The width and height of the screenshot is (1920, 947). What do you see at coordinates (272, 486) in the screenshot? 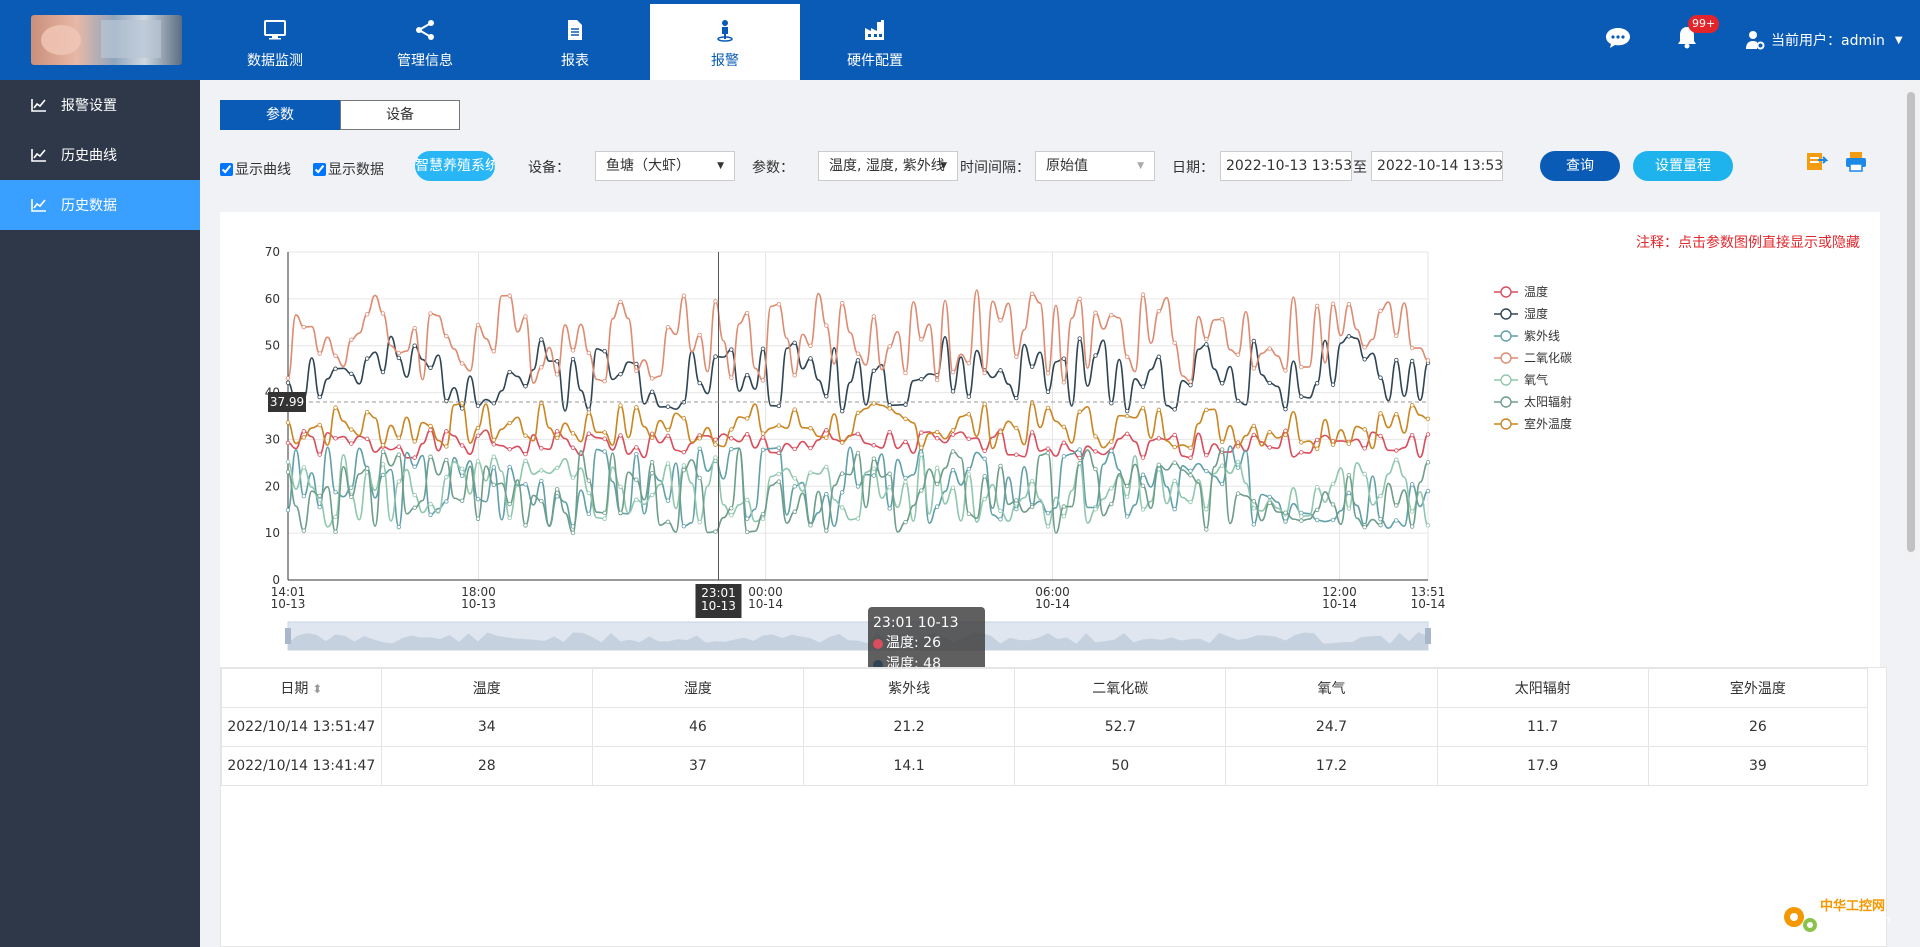
I see `y-tick-label: 20` at bounding box center [272, 486].